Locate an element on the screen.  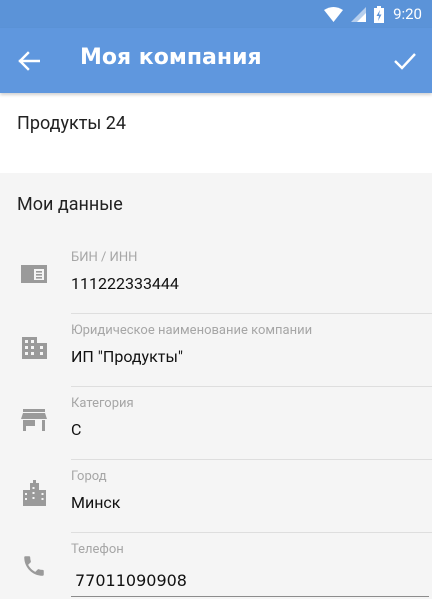
field-phone: Телефон is located at coordinates (216, 566).